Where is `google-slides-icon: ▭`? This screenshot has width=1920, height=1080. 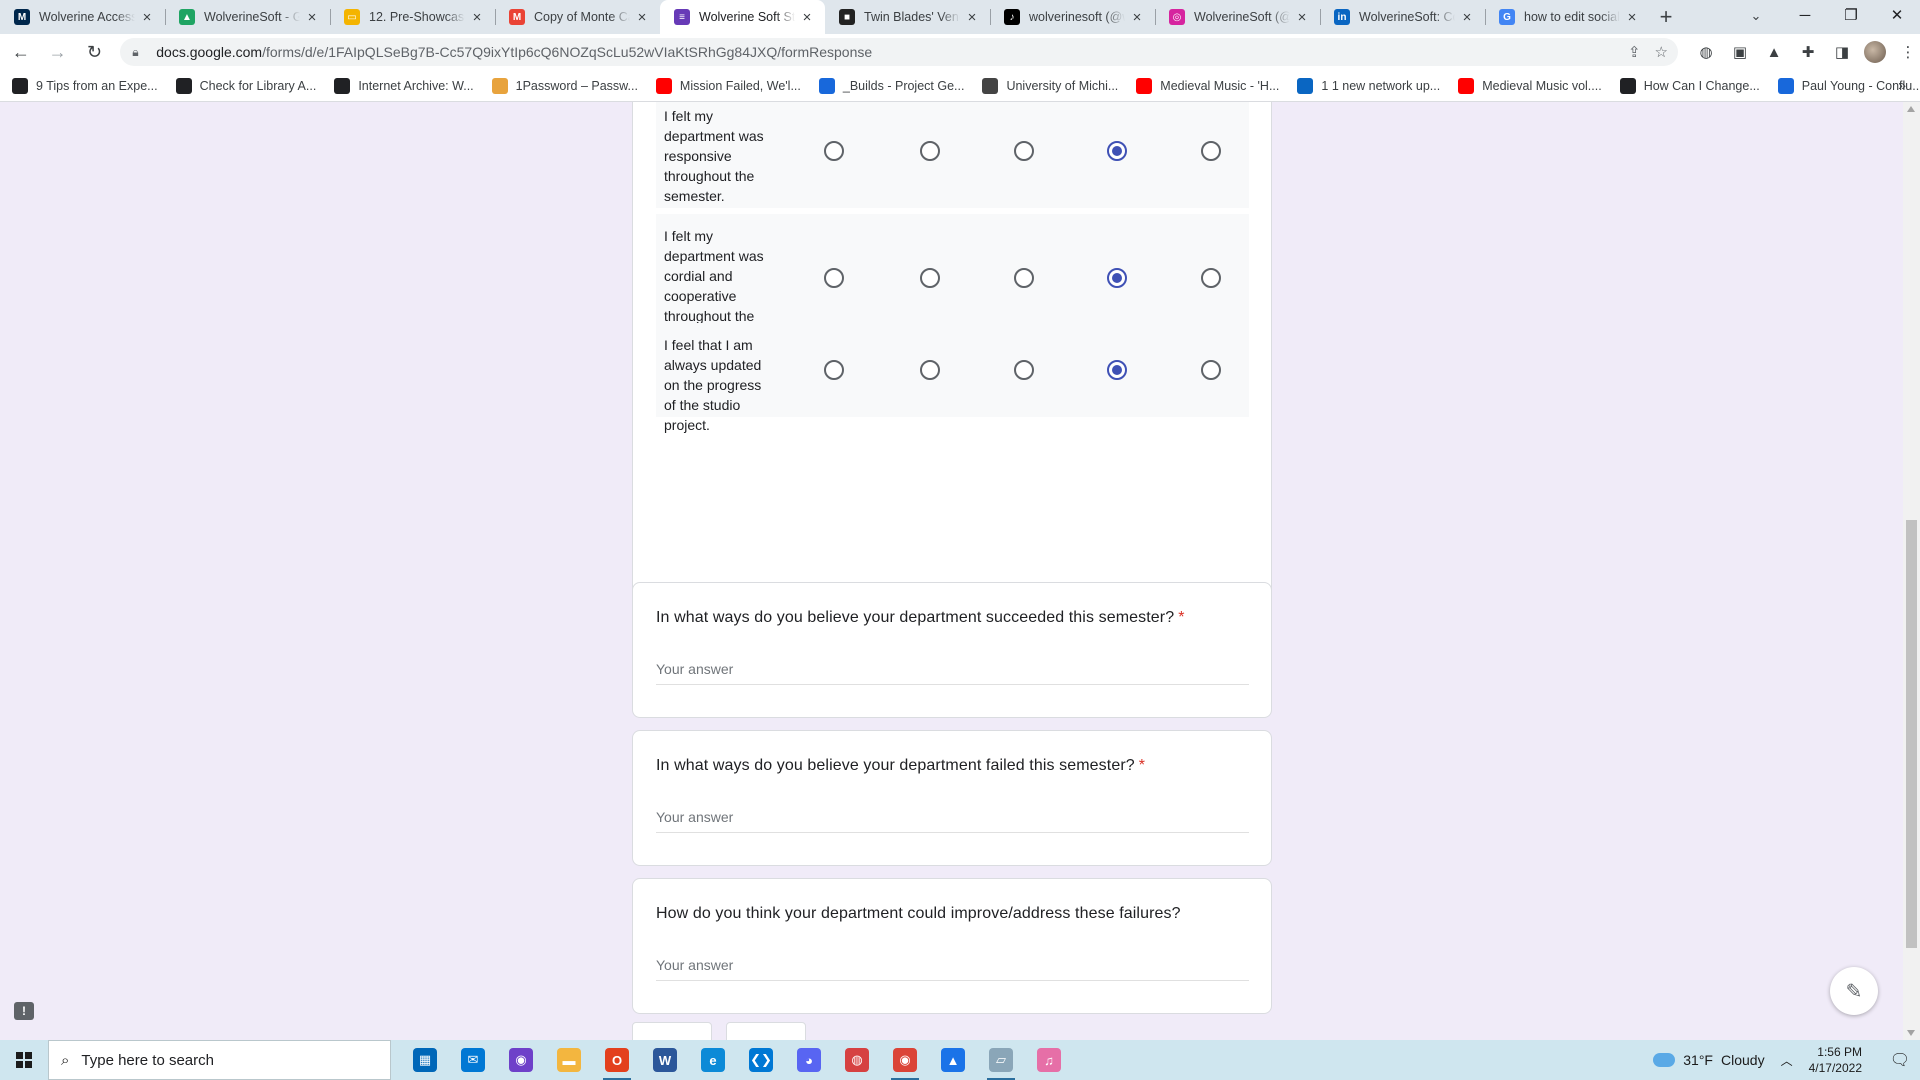
google-slides-icon: ▭ is located at coordinates (352, 17).